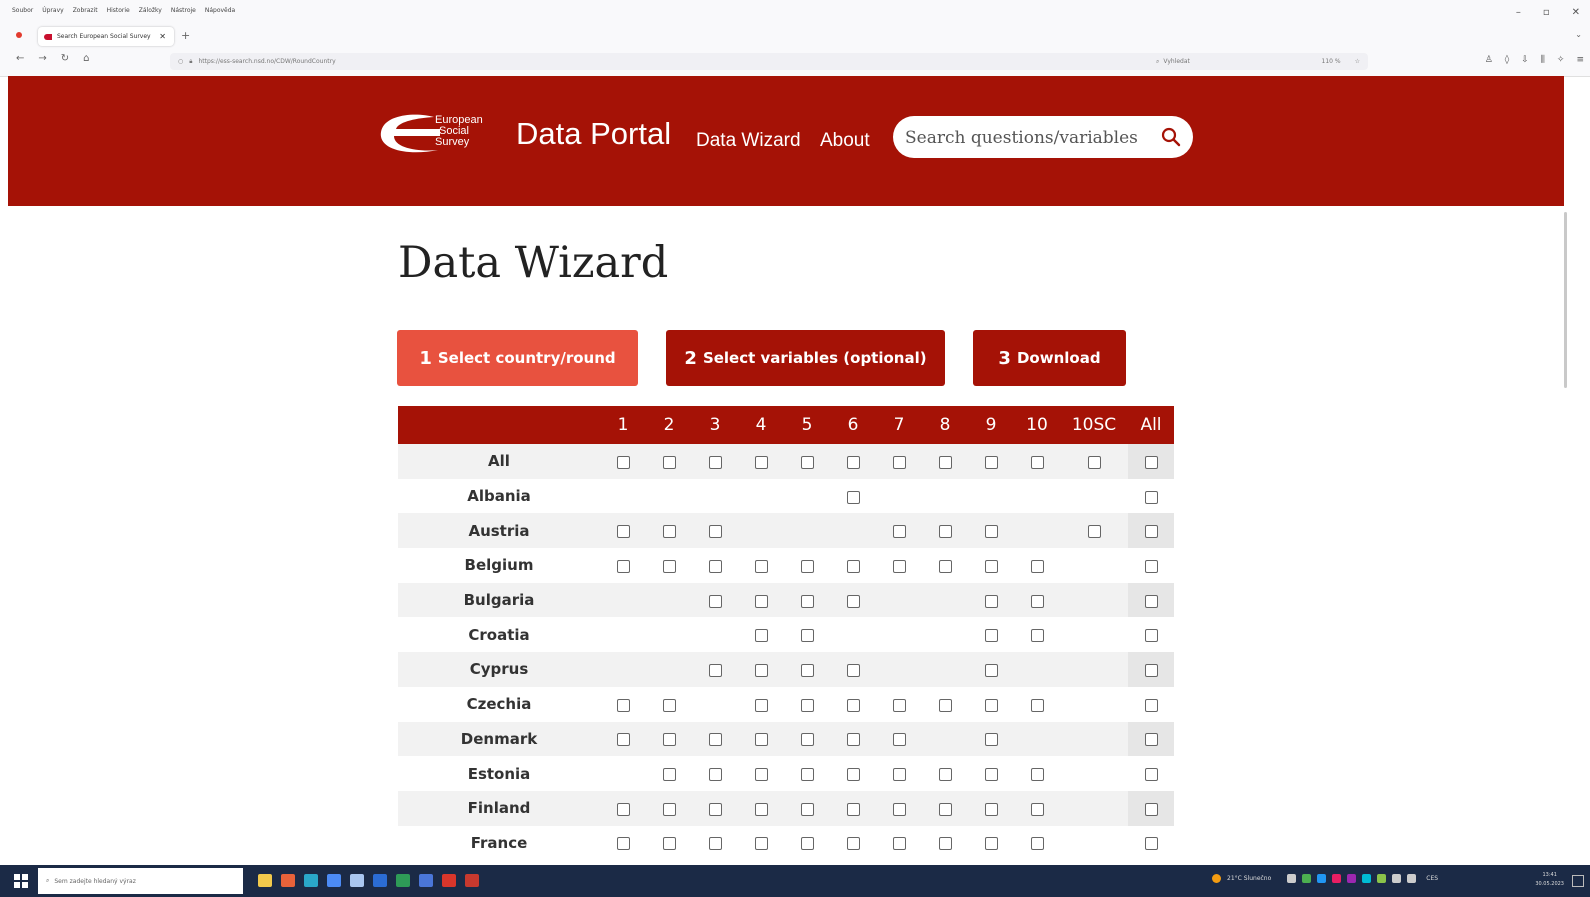  Describe the element at coordinates (1171, 137) in the screenshot. I see `search-icon` at that location.